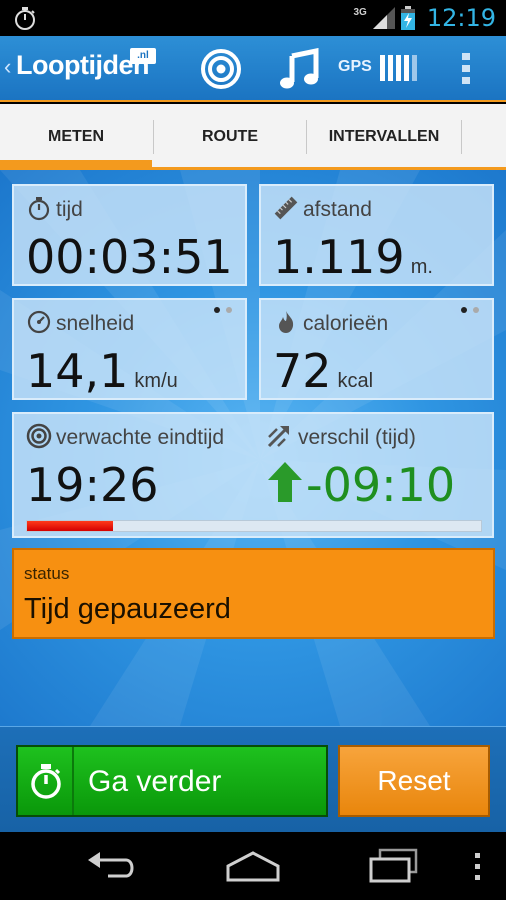 The image size is (506, 900). I want to click on reset-button: Reset, so click(414, 781).